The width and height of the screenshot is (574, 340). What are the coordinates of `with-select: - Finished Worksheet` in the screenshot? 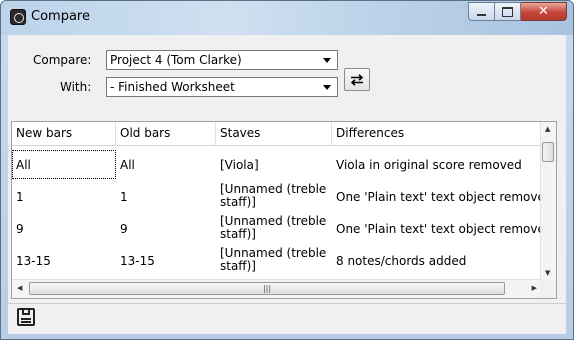 It's located at (222, 87).